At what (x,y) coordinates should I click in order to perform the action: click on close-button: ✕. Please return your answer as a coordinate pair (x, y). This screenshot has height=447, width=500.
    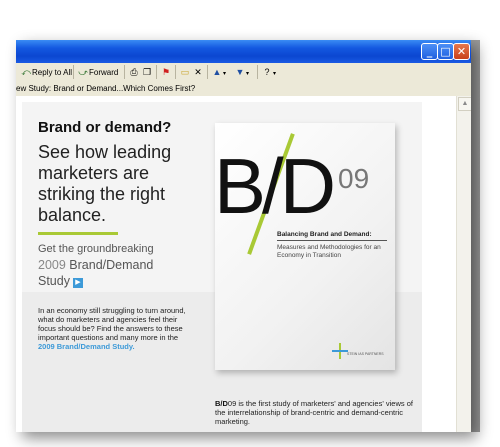
    Looking at the image, I should click on (461, 51).